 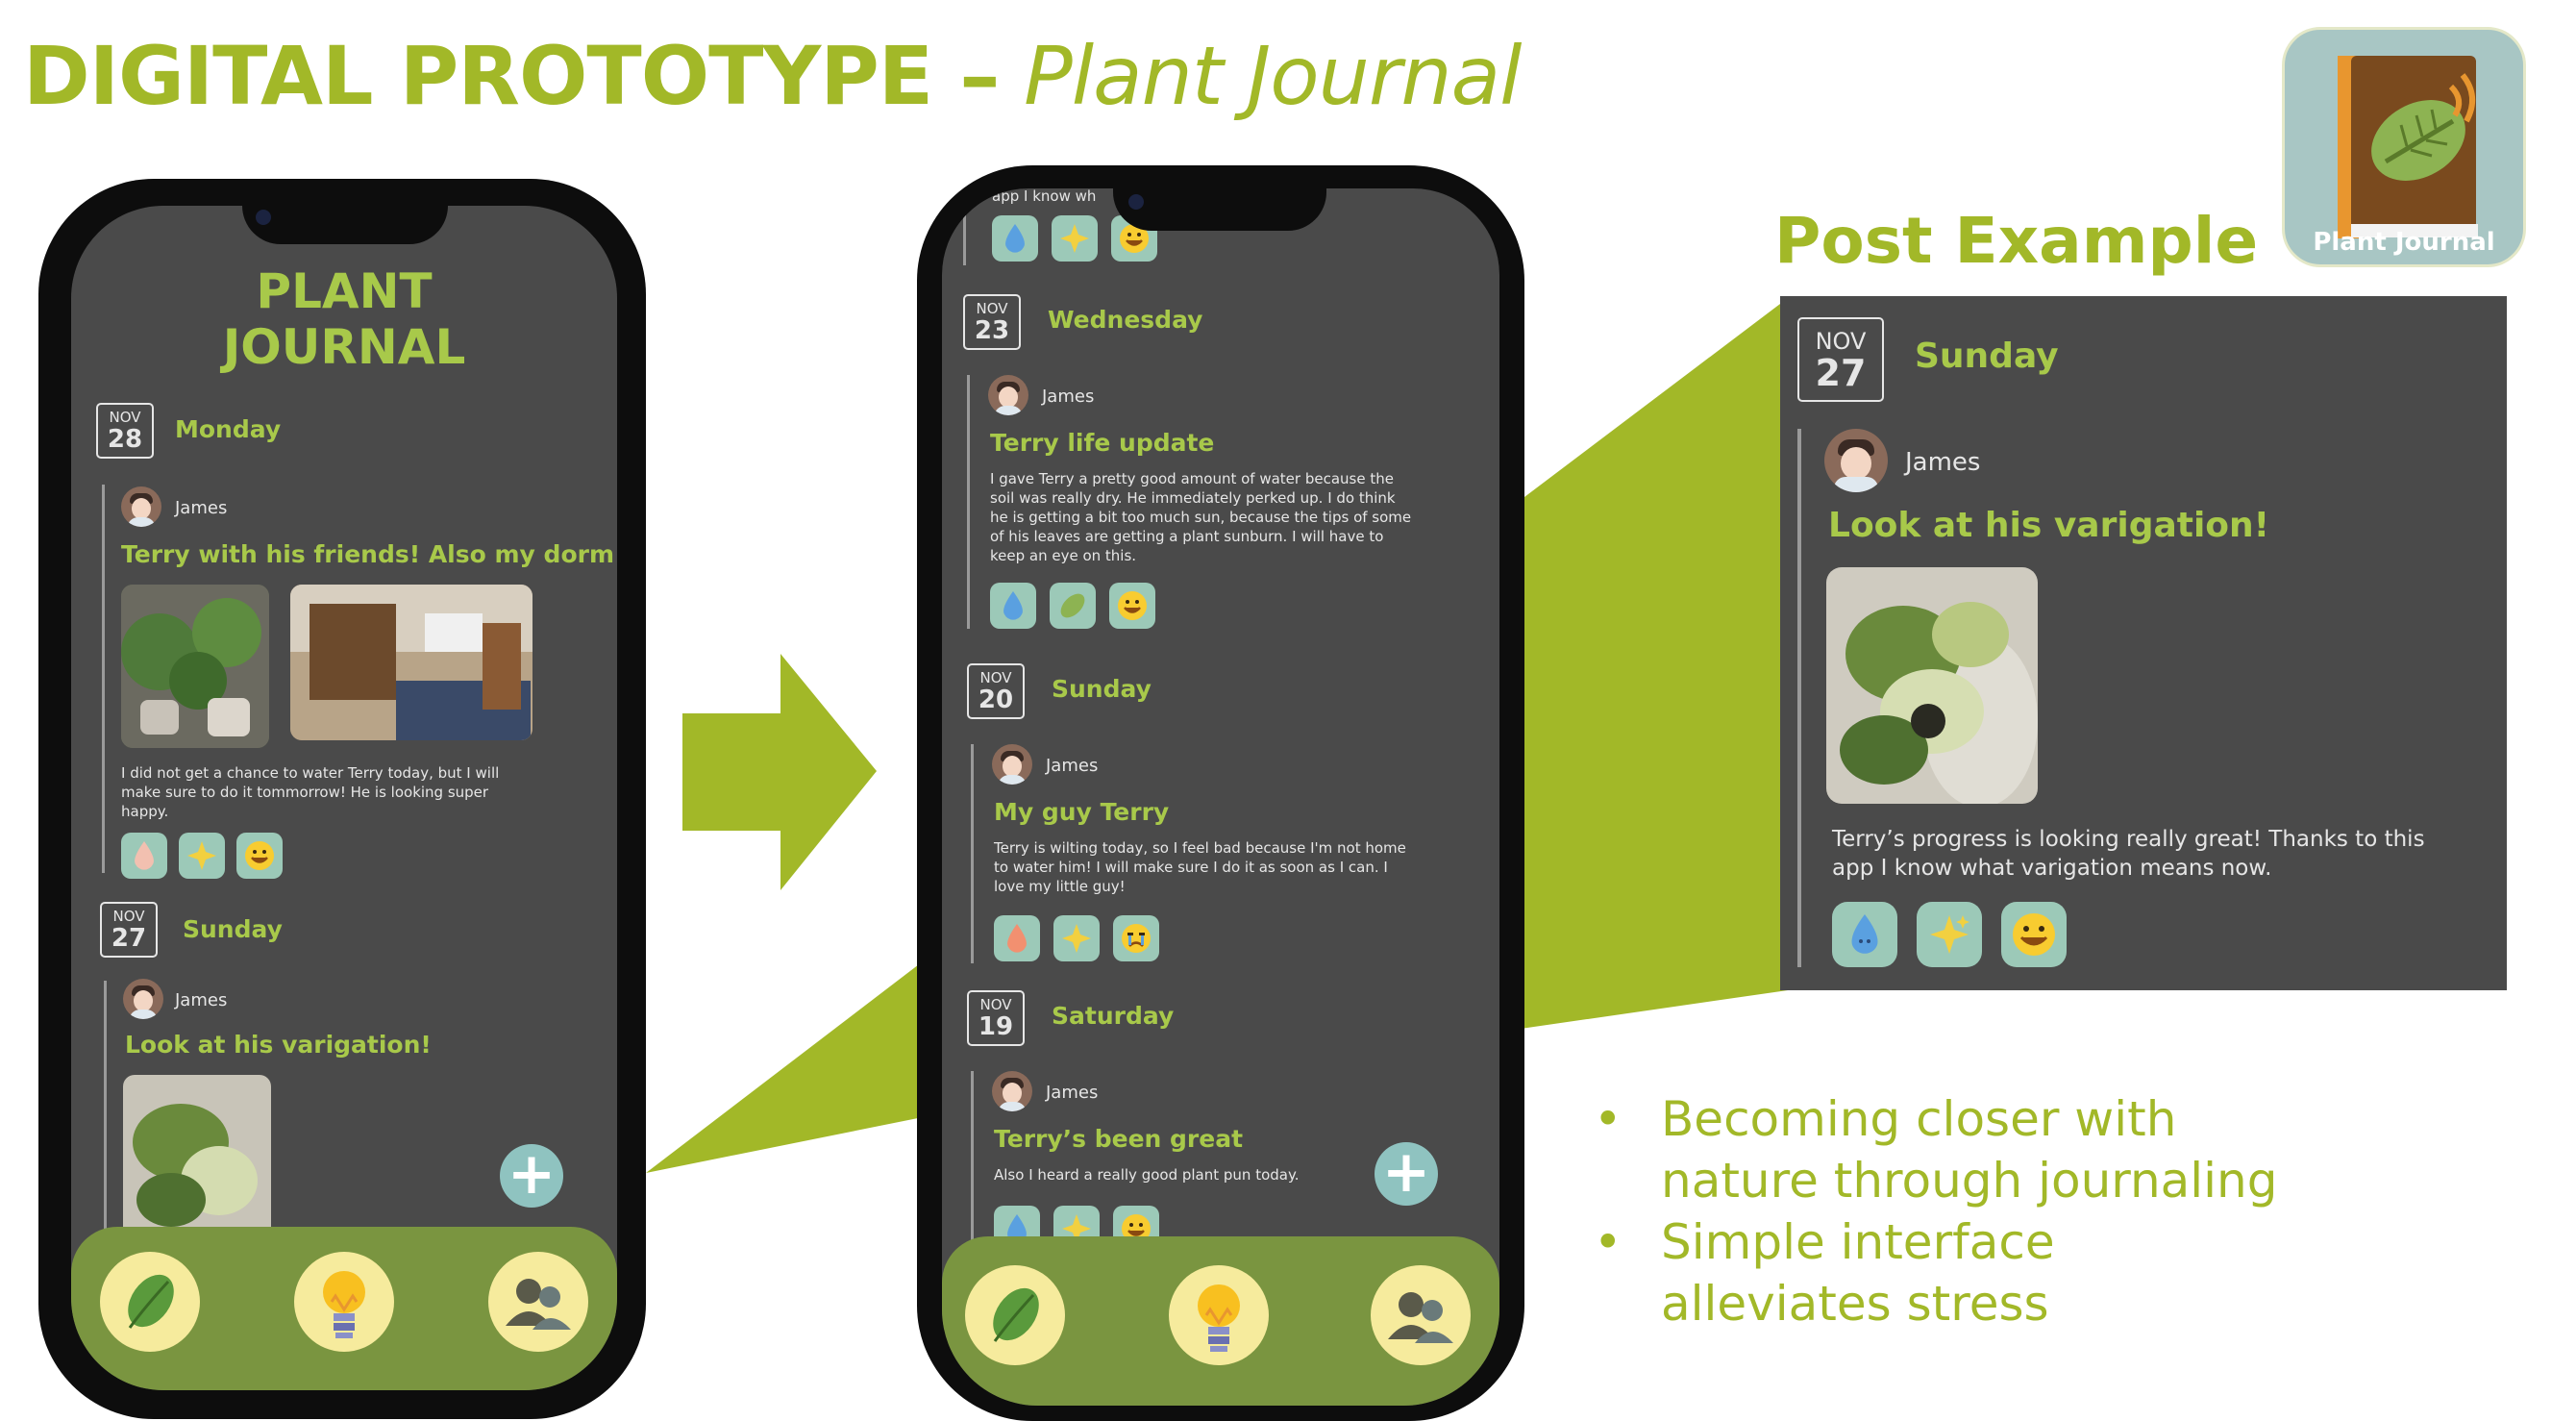 I want to click on weekday-label: Wednesday, so click(x=1125, y=320).